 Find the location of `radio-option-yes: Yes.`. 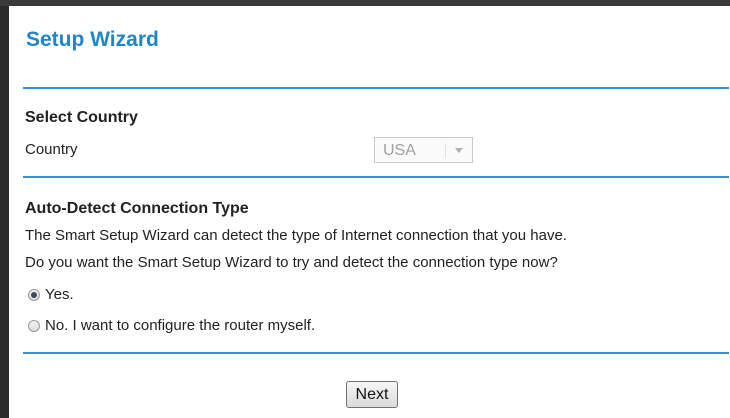

radio-option-yes: Yes. is located at coordinates (51, 294).